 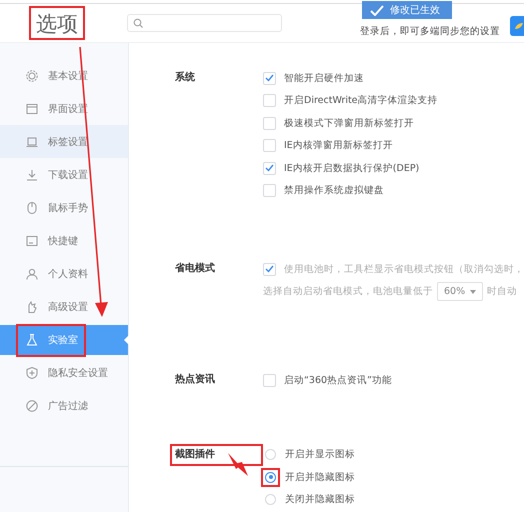 What do you see at coordinates (32, 142) in the screenshot?
I see `tab-icon` at bounding box center [32, 142].